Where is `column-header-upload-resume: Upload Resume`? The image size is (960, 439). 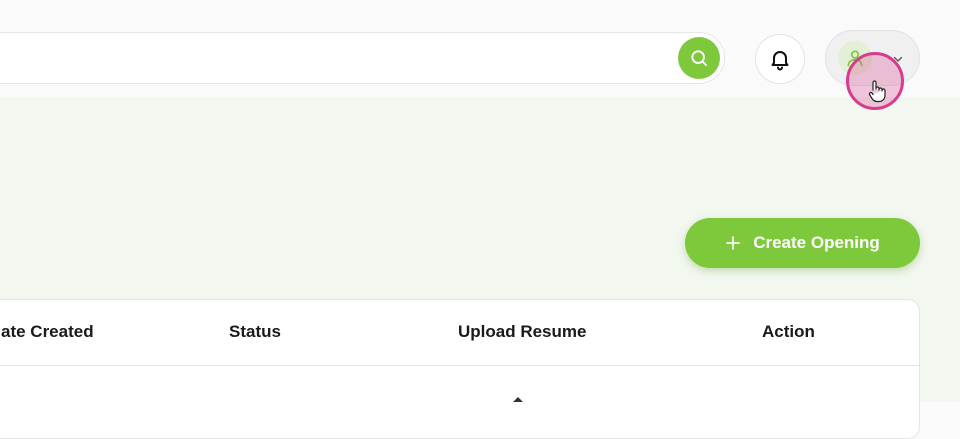 column-header-upload-resume: Upload Resume is located at coordinates (522, 332).